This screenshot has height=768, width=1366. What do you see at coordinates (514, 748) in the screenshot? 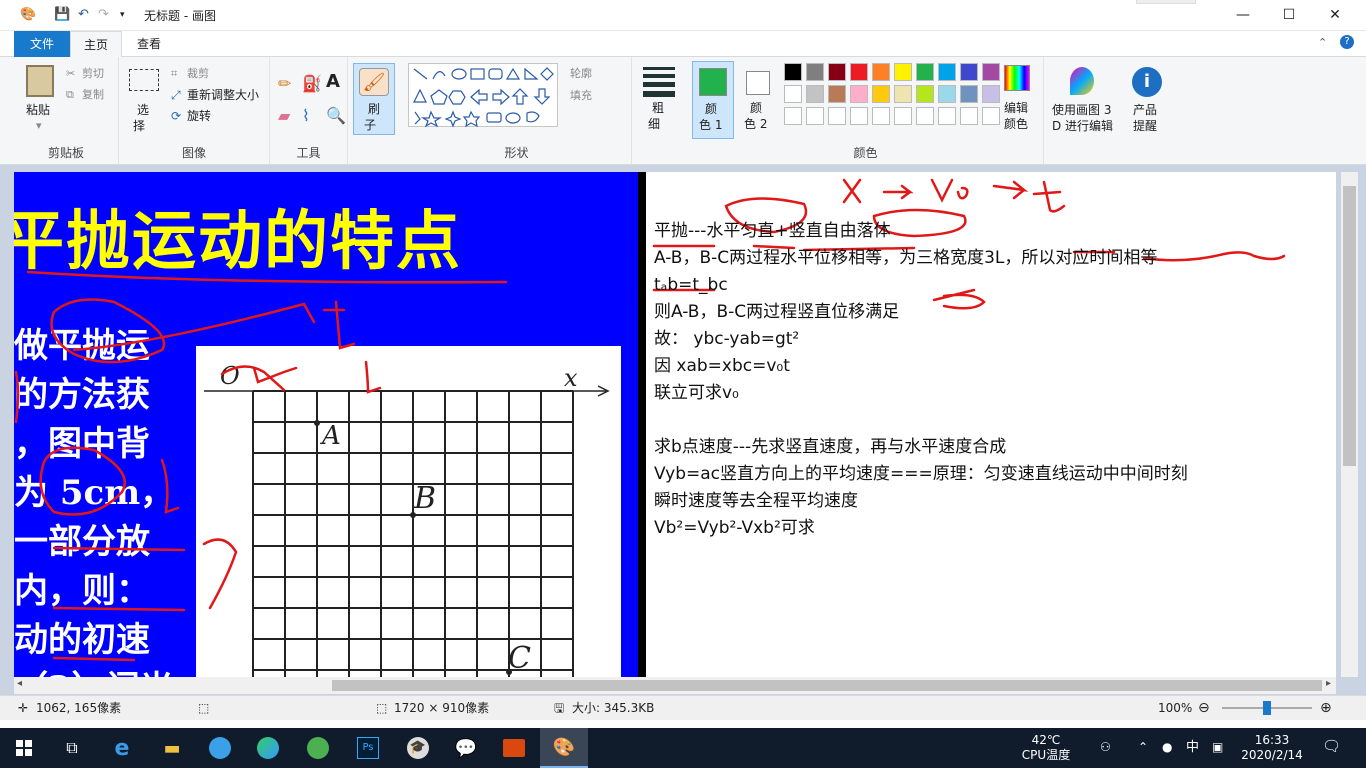
I see `office-icon` at bounding box center [514, 748].